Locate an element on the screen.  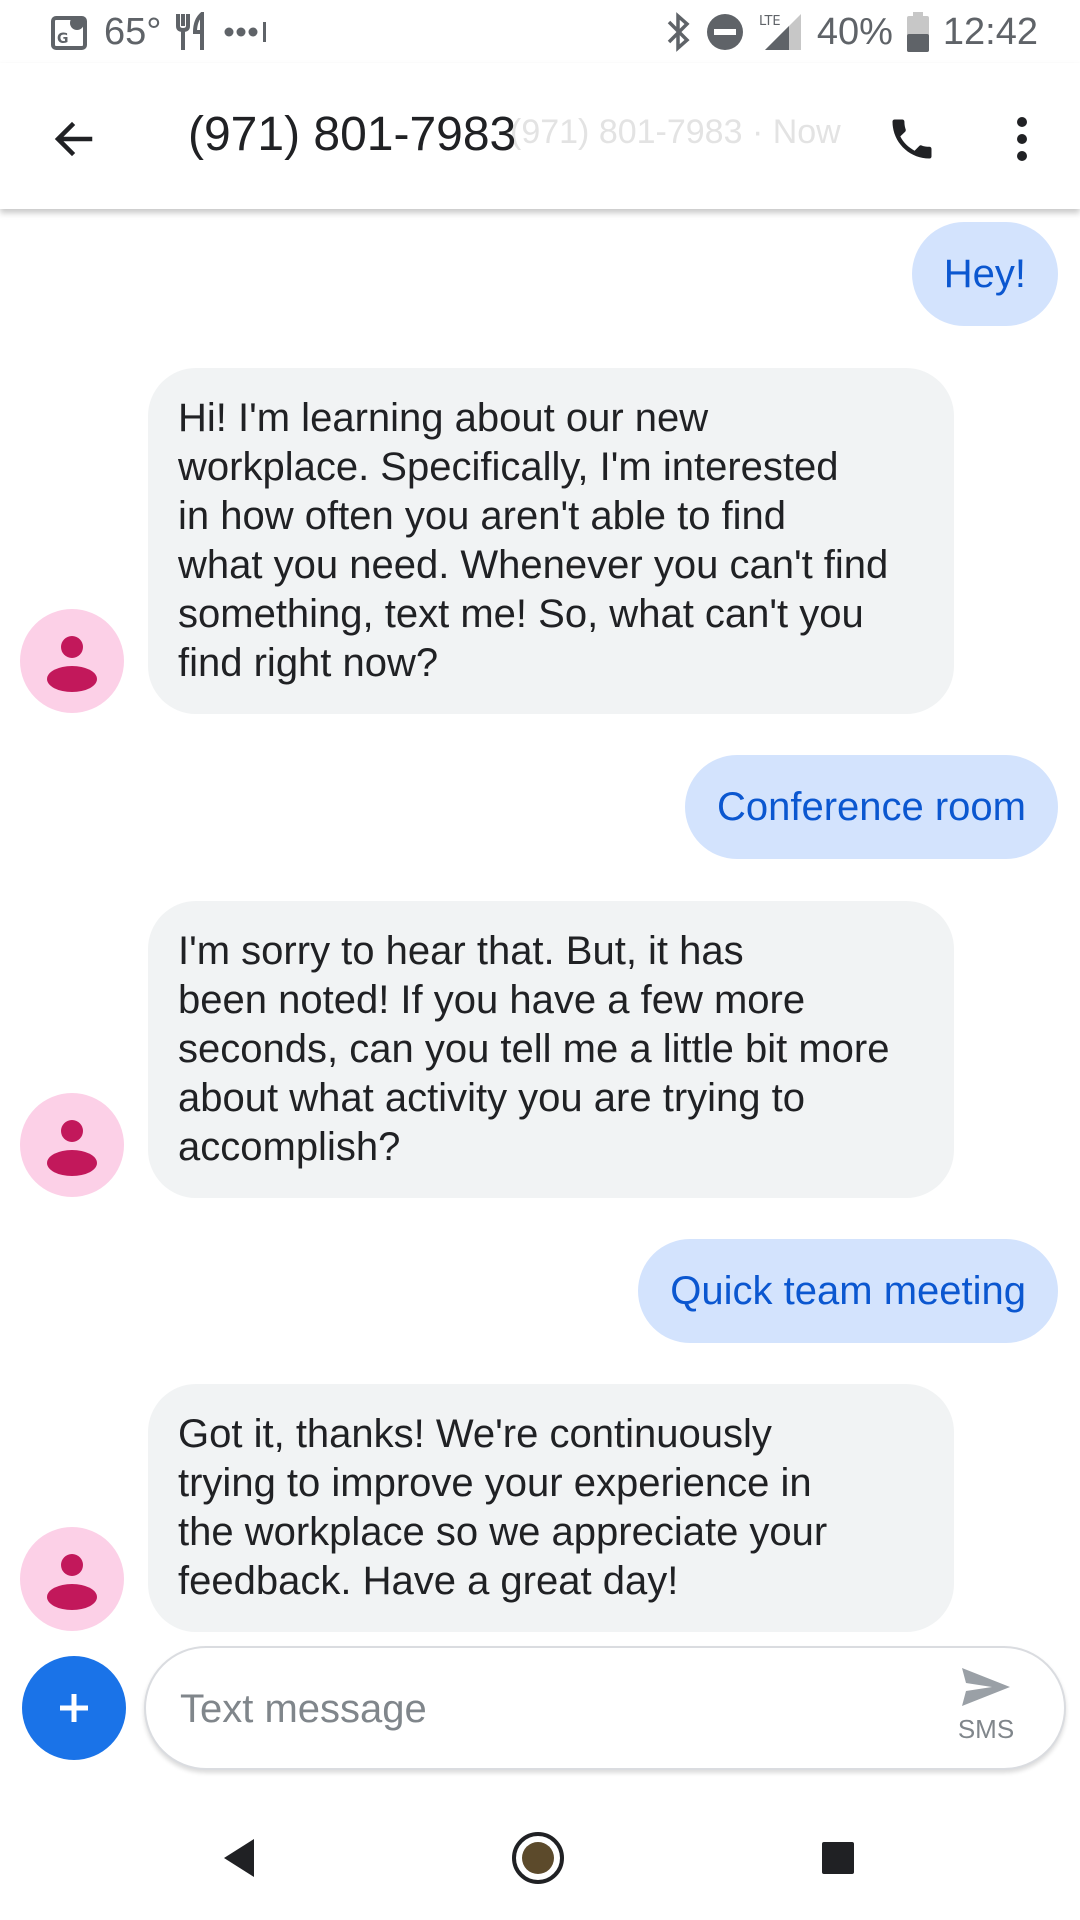
call-button is located at coordinates (912, 139).